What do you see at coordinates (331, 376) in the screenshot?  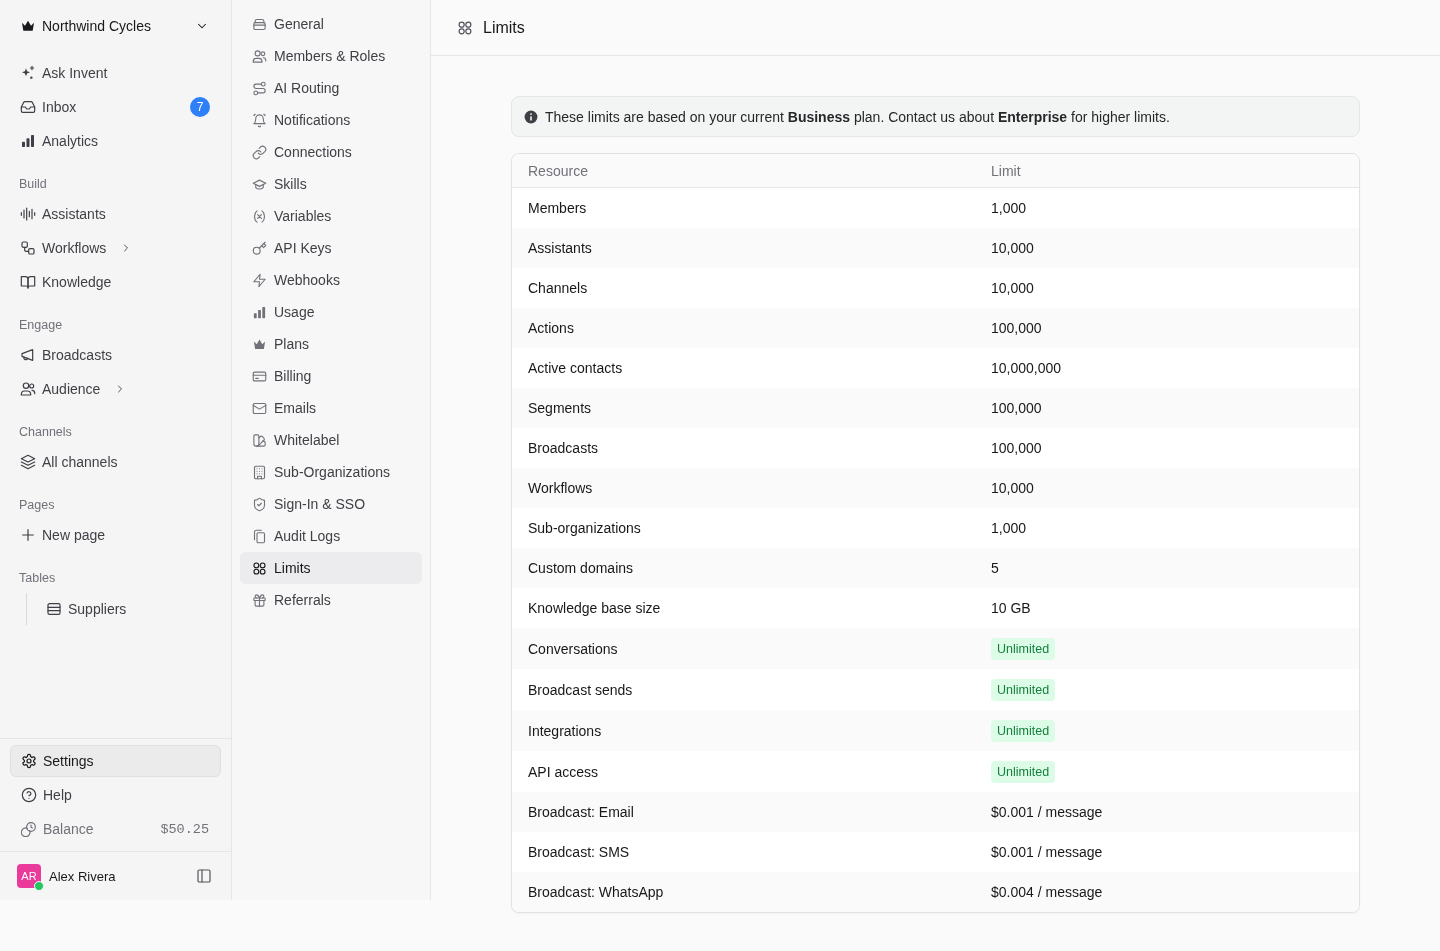 I see `settings-nav-item: Billing` at bounding box center [331, 376].